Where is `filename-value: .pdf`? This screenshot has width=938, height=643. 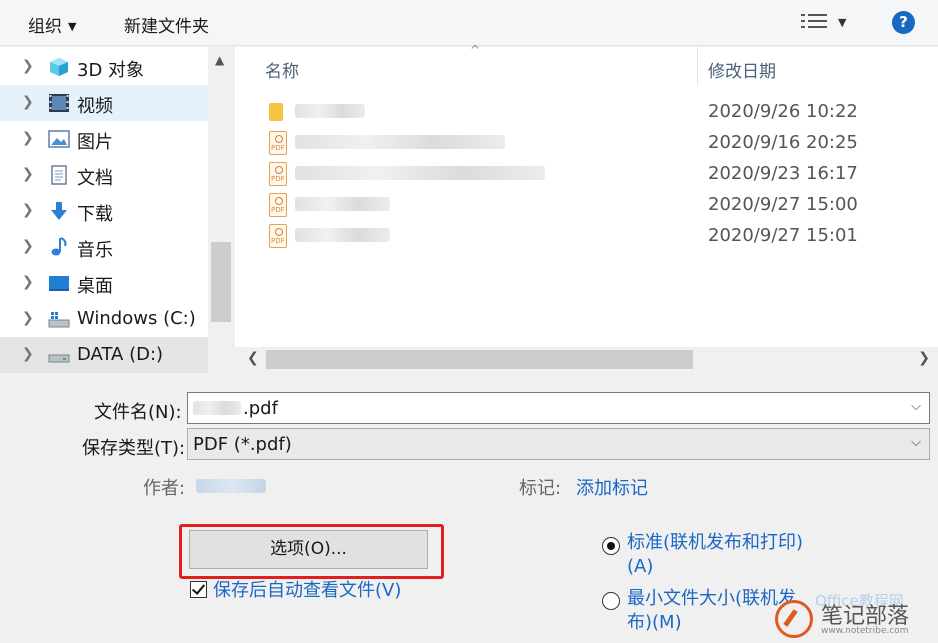 filename-value: .pdf is located at coordinates (235, 408).